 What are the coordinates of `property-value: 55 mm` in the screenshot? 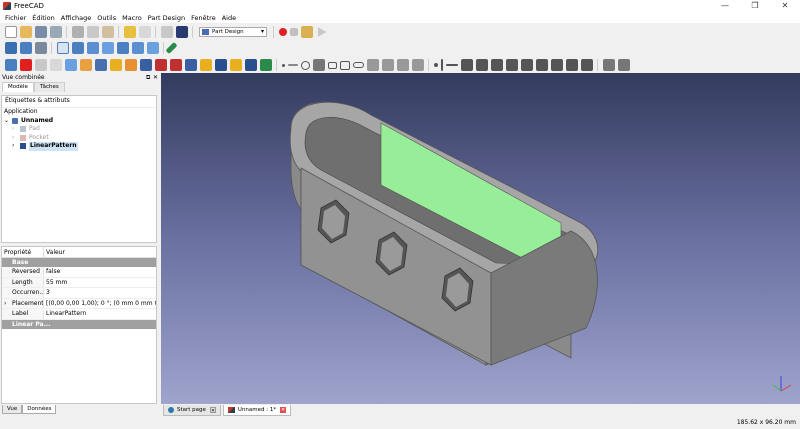 It's located at (100, 283).